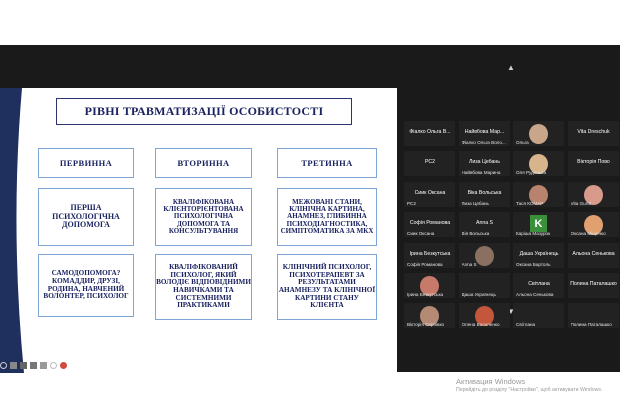 The width and height of the screenshot is (620, 420). I want to click on participant-display-name: Полина Паталашко, so click(593, 284).